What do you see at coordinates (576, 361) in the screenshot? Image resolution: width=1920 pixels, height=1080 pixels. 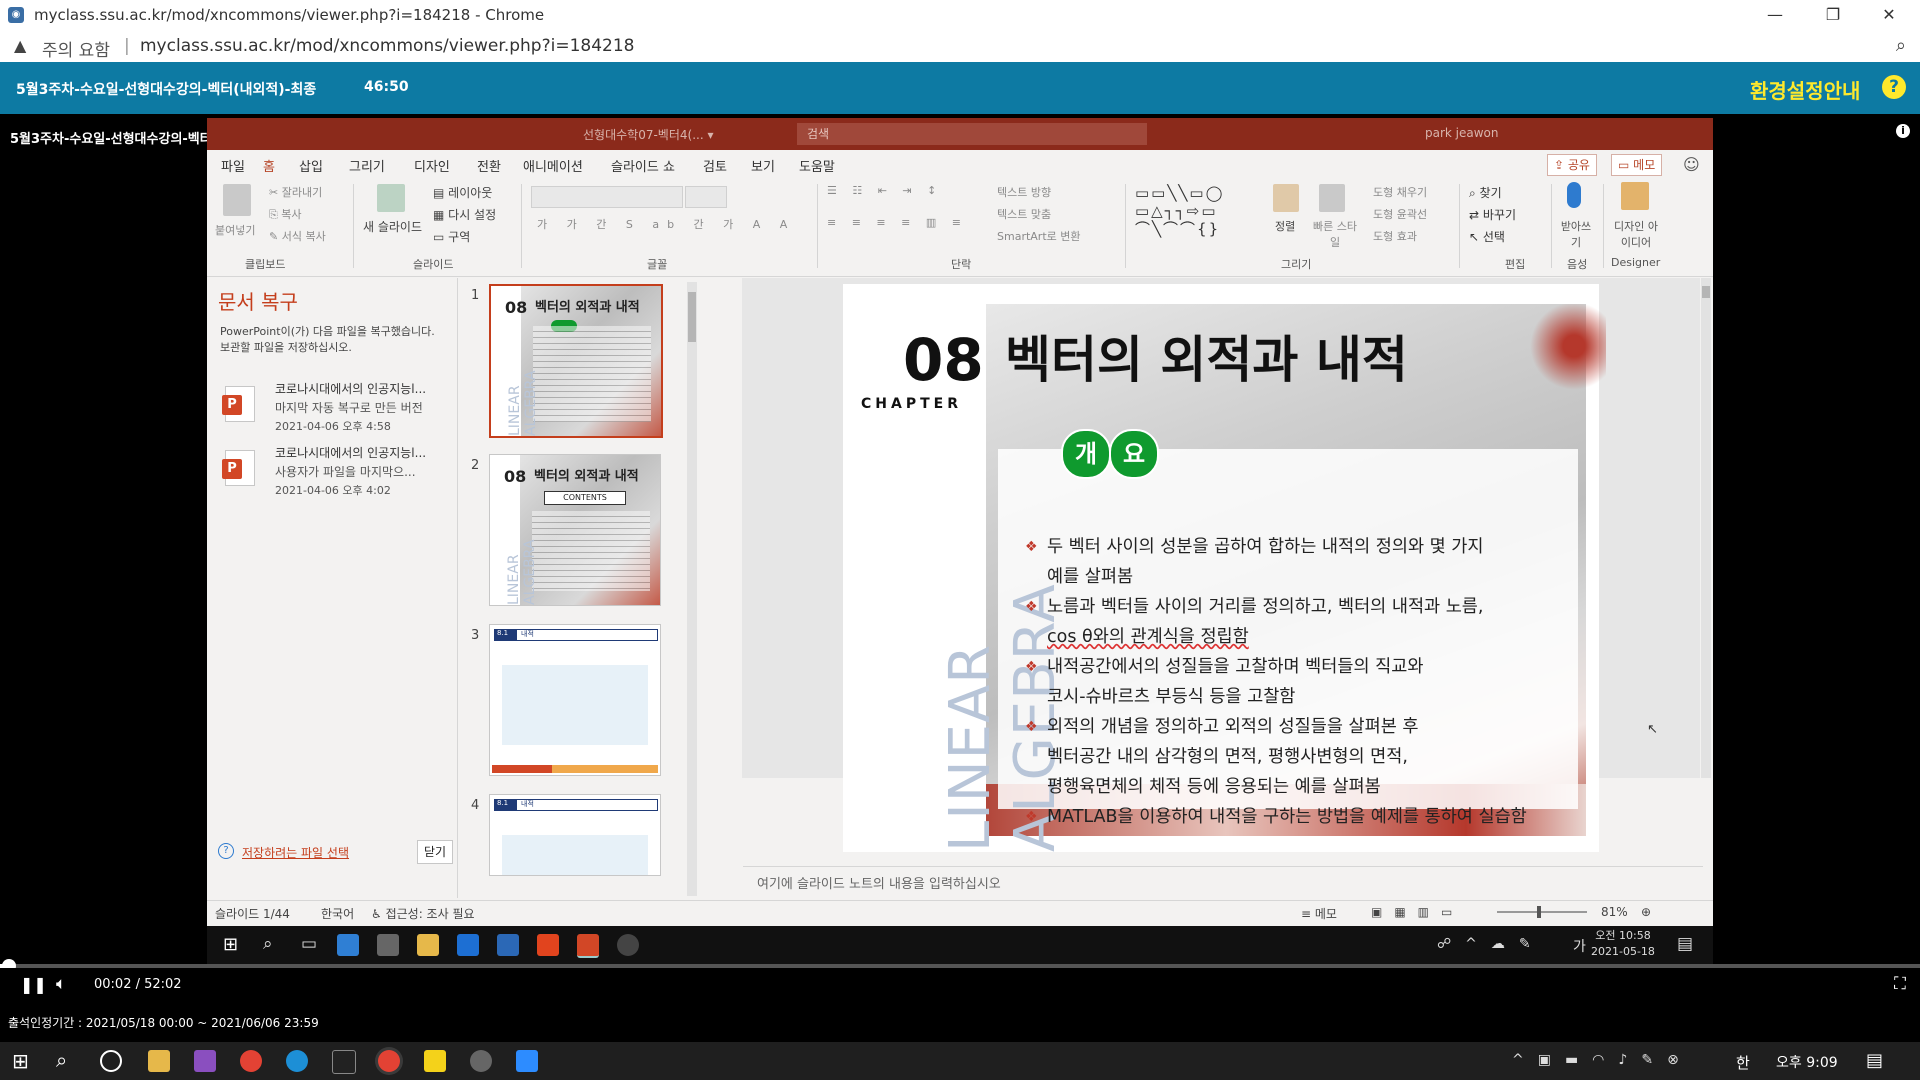 I see `slide-thumbnail-1: 08 벡터의 외적과 내적 LINEAR ALGEBRA` at bounding box center [576, 361].